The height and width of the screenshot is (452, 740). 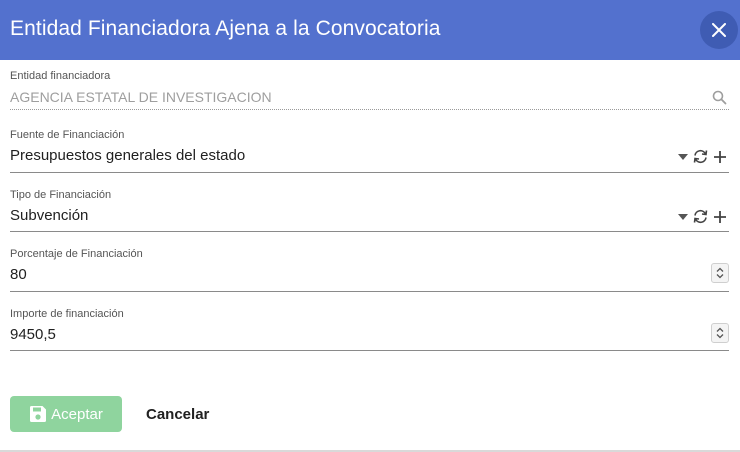 What do you see at coordinates (60, 76) in the screenshot?
I see `entidad-financiadora-label: Entidad financiadora` at bounding box center [60, 76].